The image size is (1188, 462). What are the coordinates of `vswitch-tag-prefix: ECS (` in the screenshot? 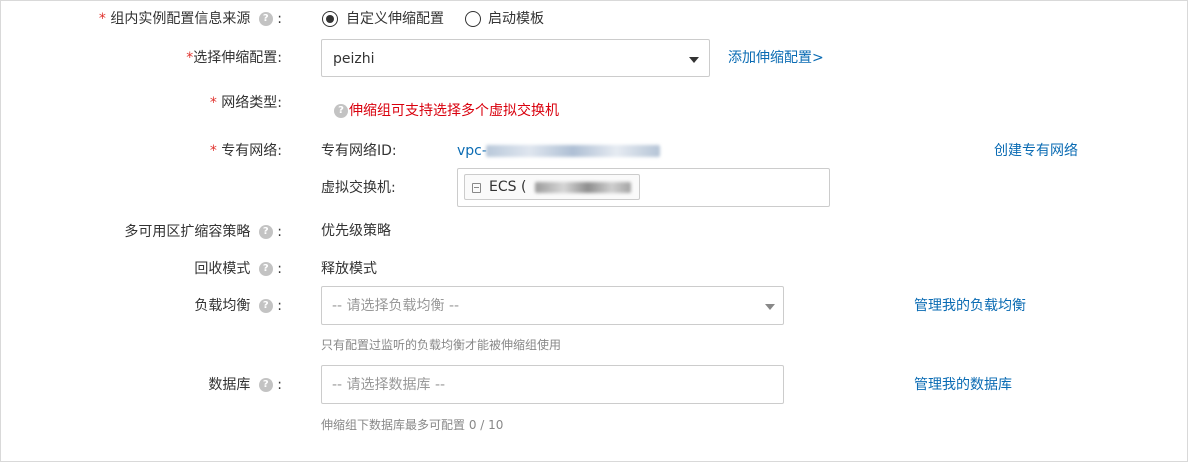 It's located at (508, 187).